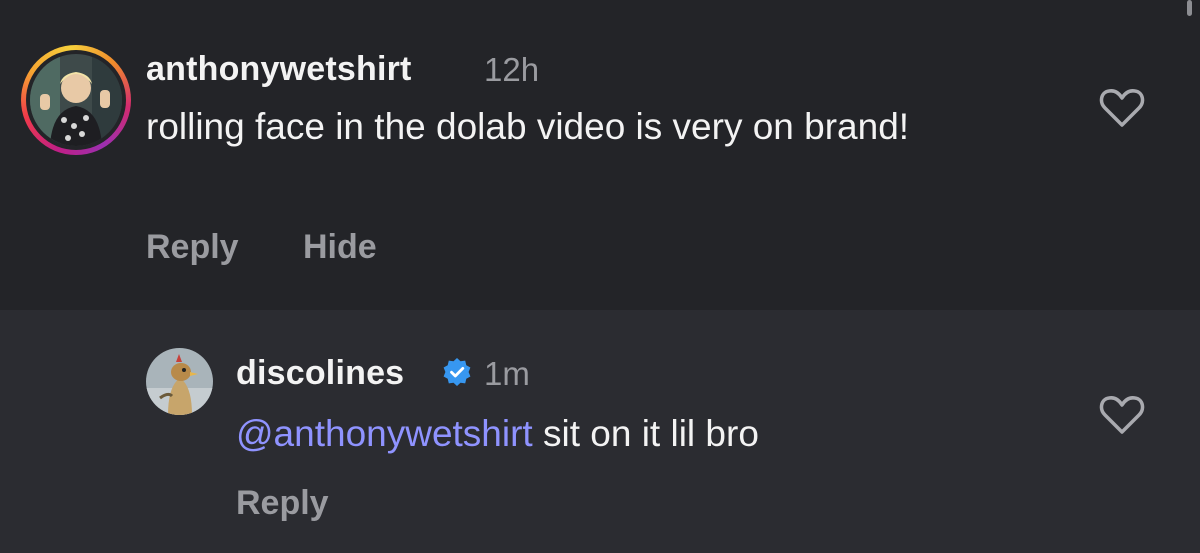  Describe the element at coordinates (279, 69) in the screenshot. I see `comment-username: anthonywetshirt` at that location.